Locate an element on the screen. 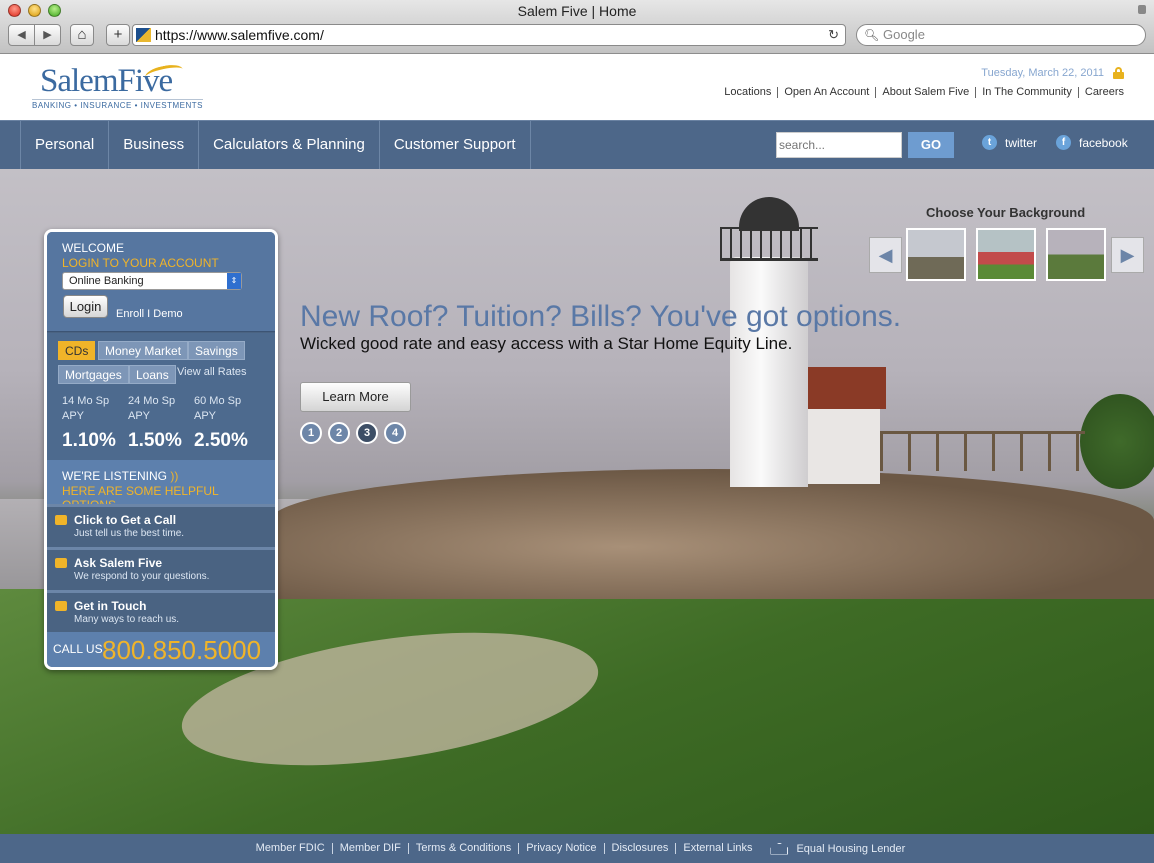 The image size is (1154, 863). footer-privacy: Privacy Notice is located at coordinates (560, 848).